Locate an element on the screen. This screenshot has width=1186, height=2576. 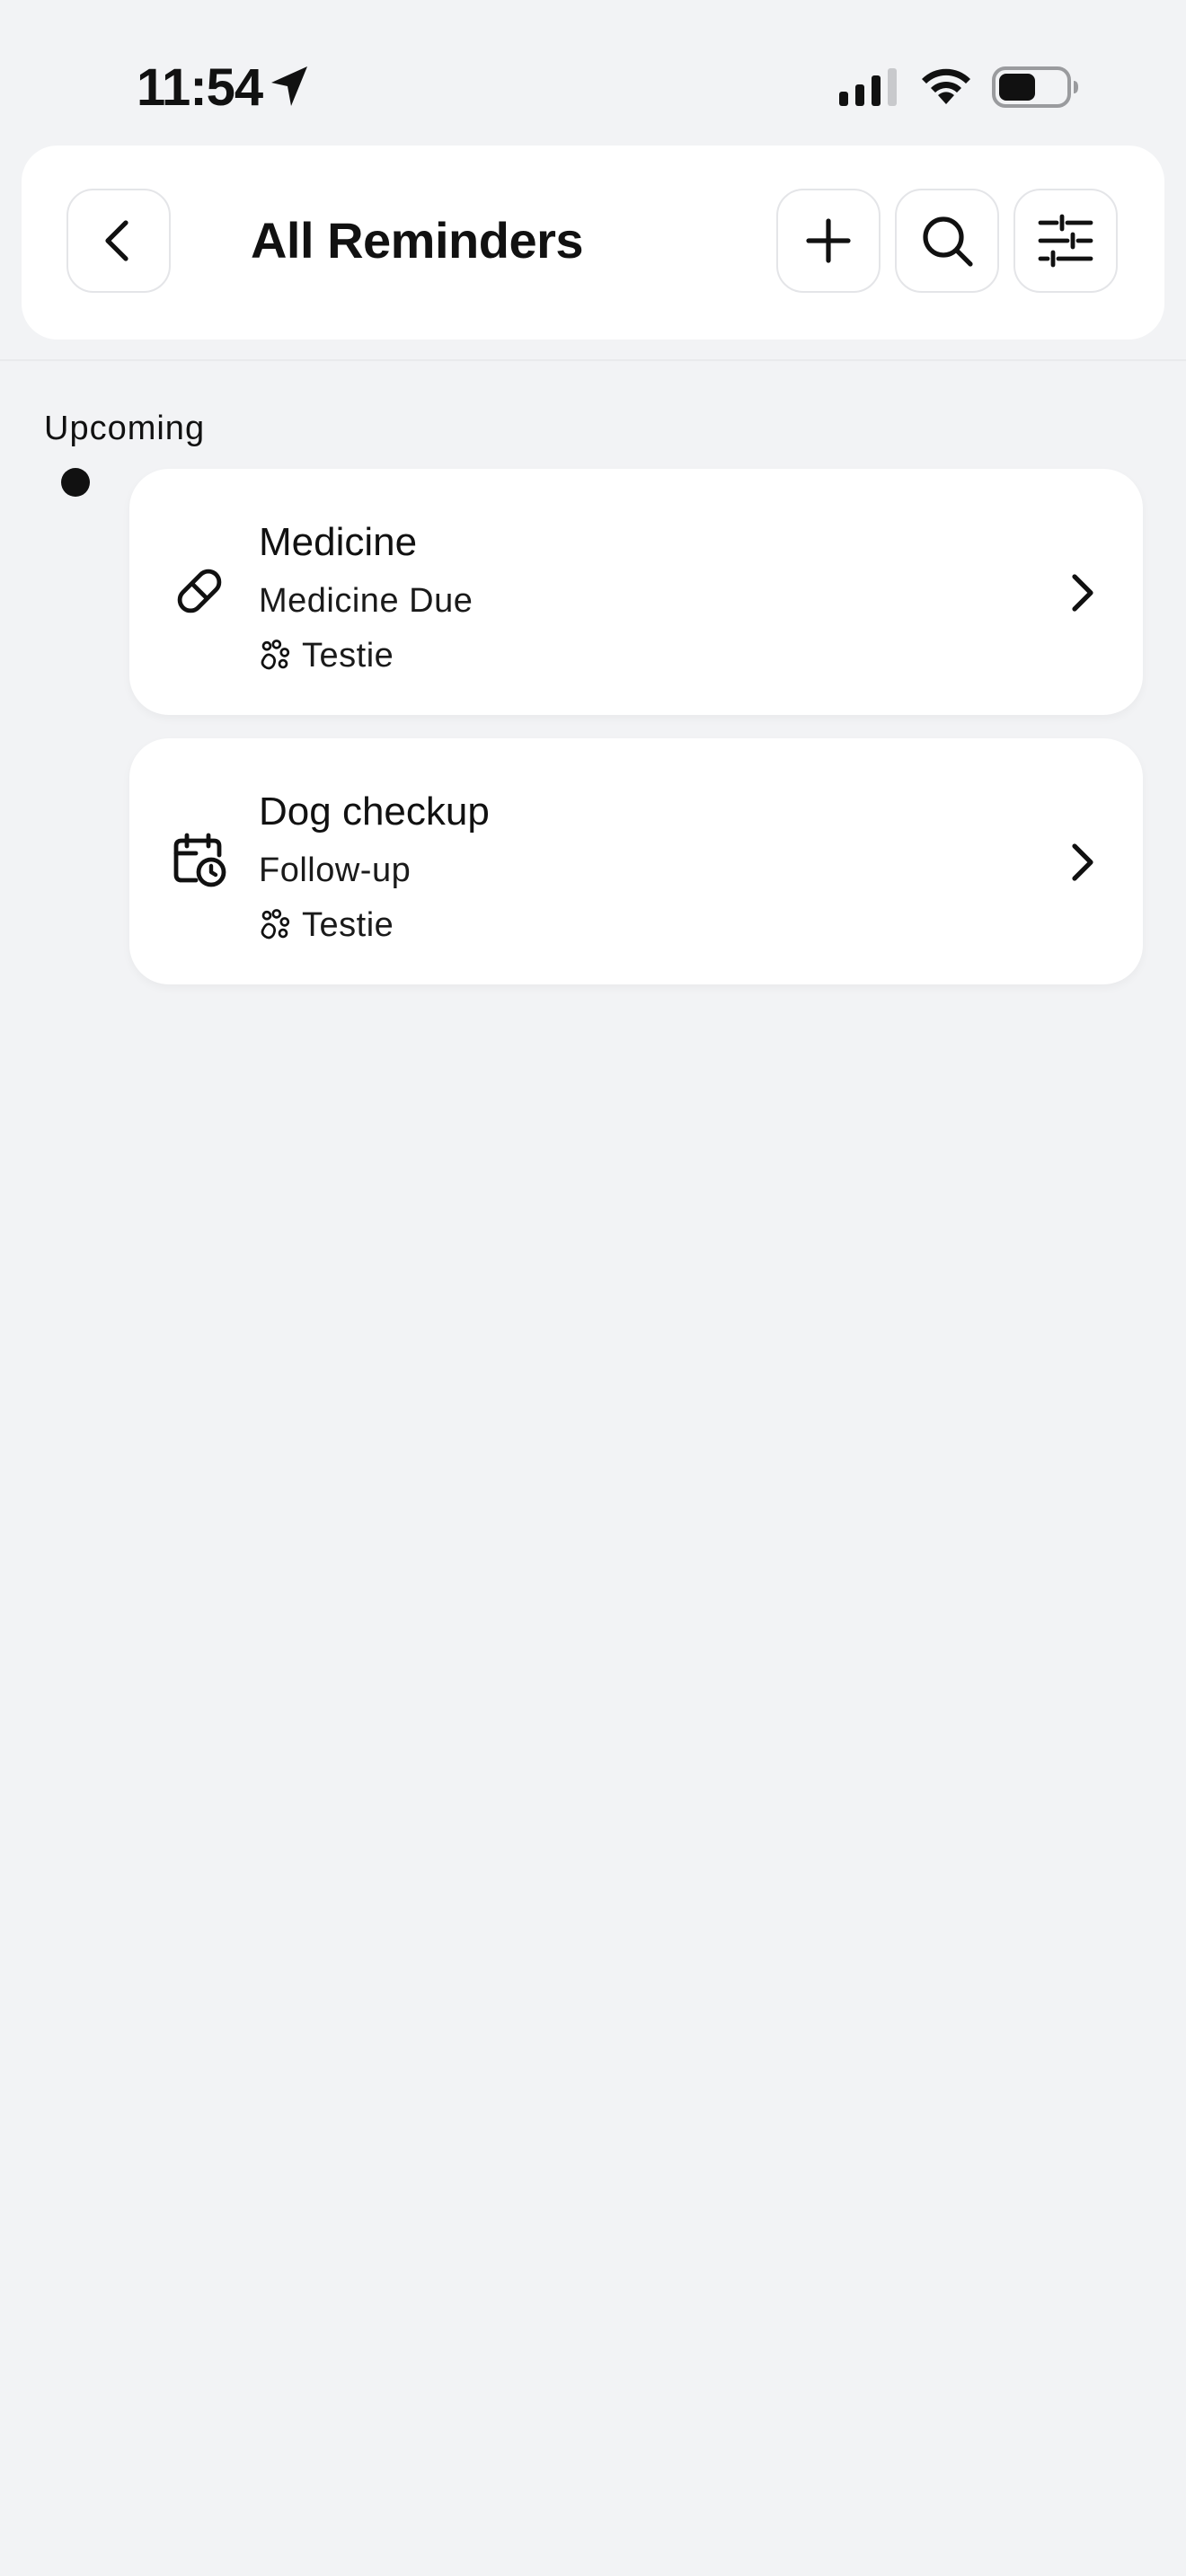
calendar-clock-icon is located at coordinates (199, 860).